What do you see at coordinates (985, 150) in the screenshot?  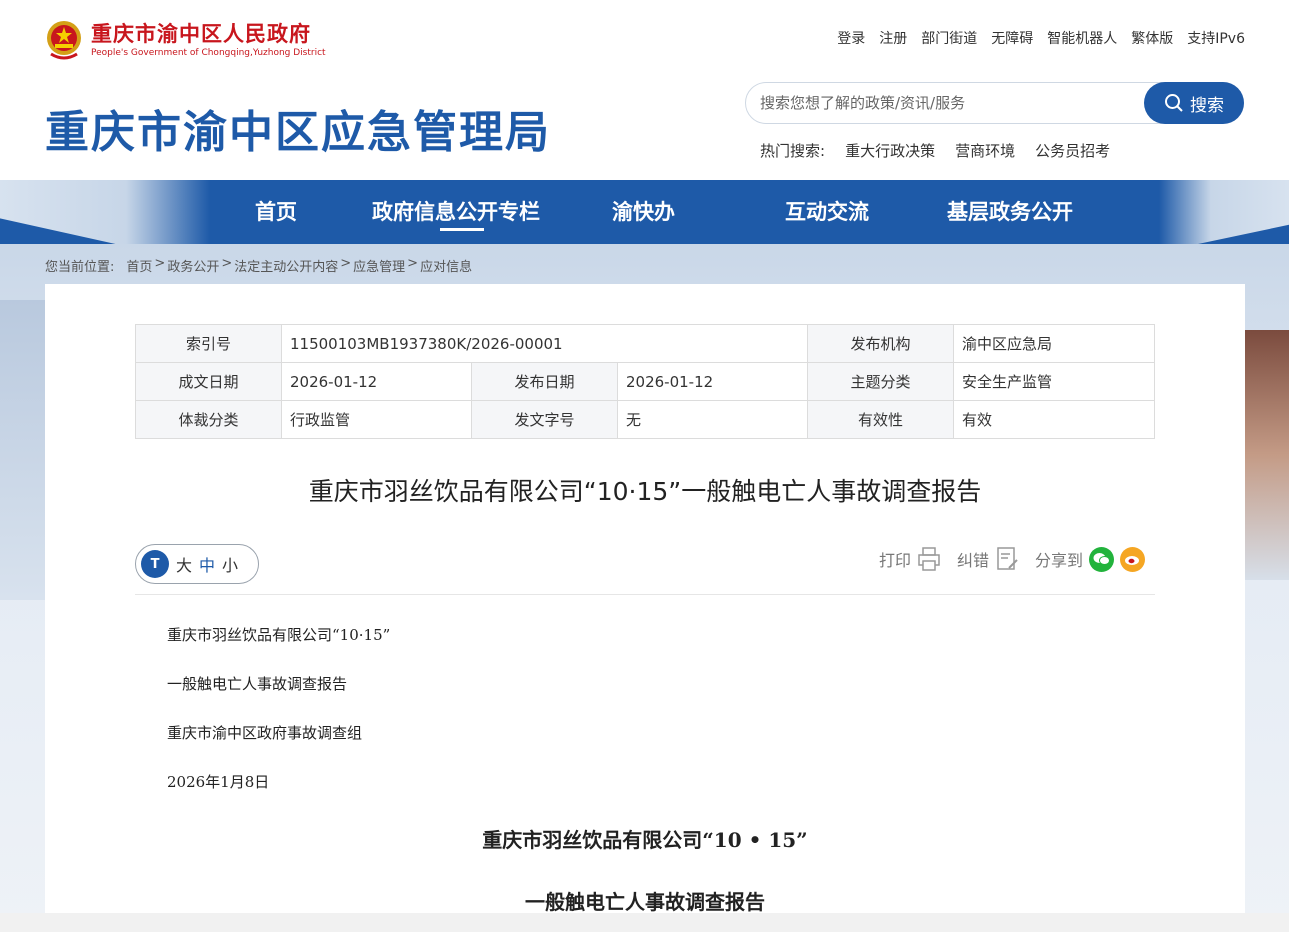 I see `hot-search-item: 营商环境` at bounding box center [985, 150].